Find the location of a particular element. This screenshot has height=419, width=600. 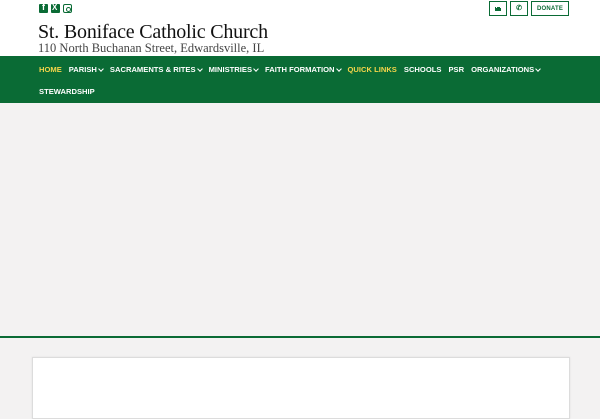

nav-item-label: ORGANIZATIONS is located at coordinates (503, 69).